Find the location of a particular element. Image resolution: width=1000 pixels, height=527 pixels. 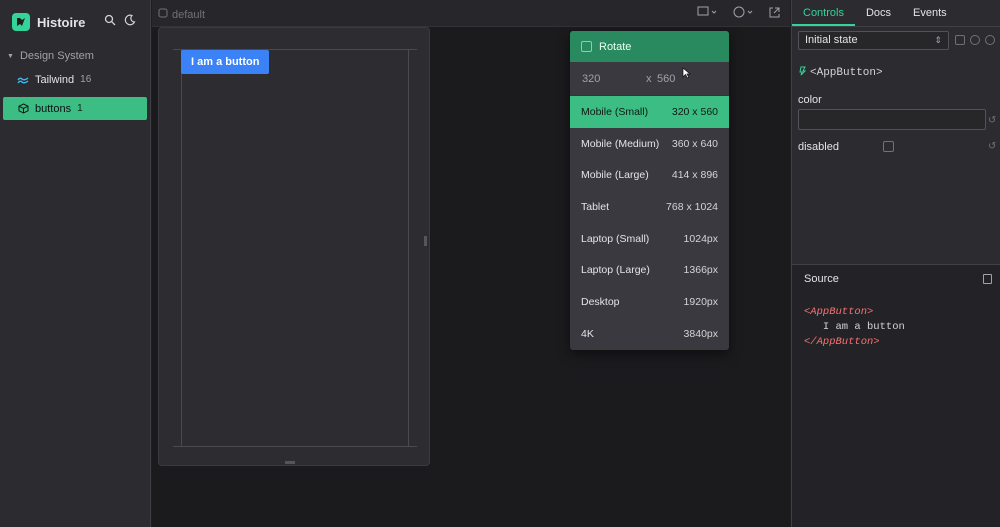

tab-events: Events is located at coordinates (930, 13).